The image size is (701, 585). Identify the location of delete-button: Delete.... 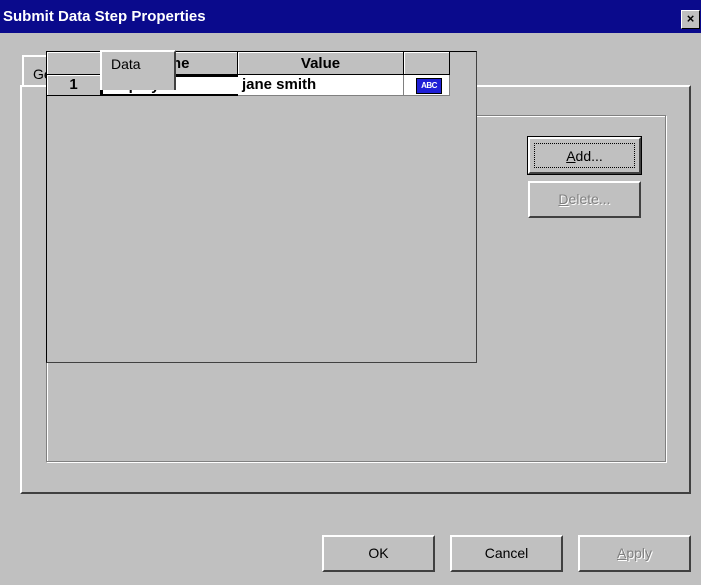
(584, 199).